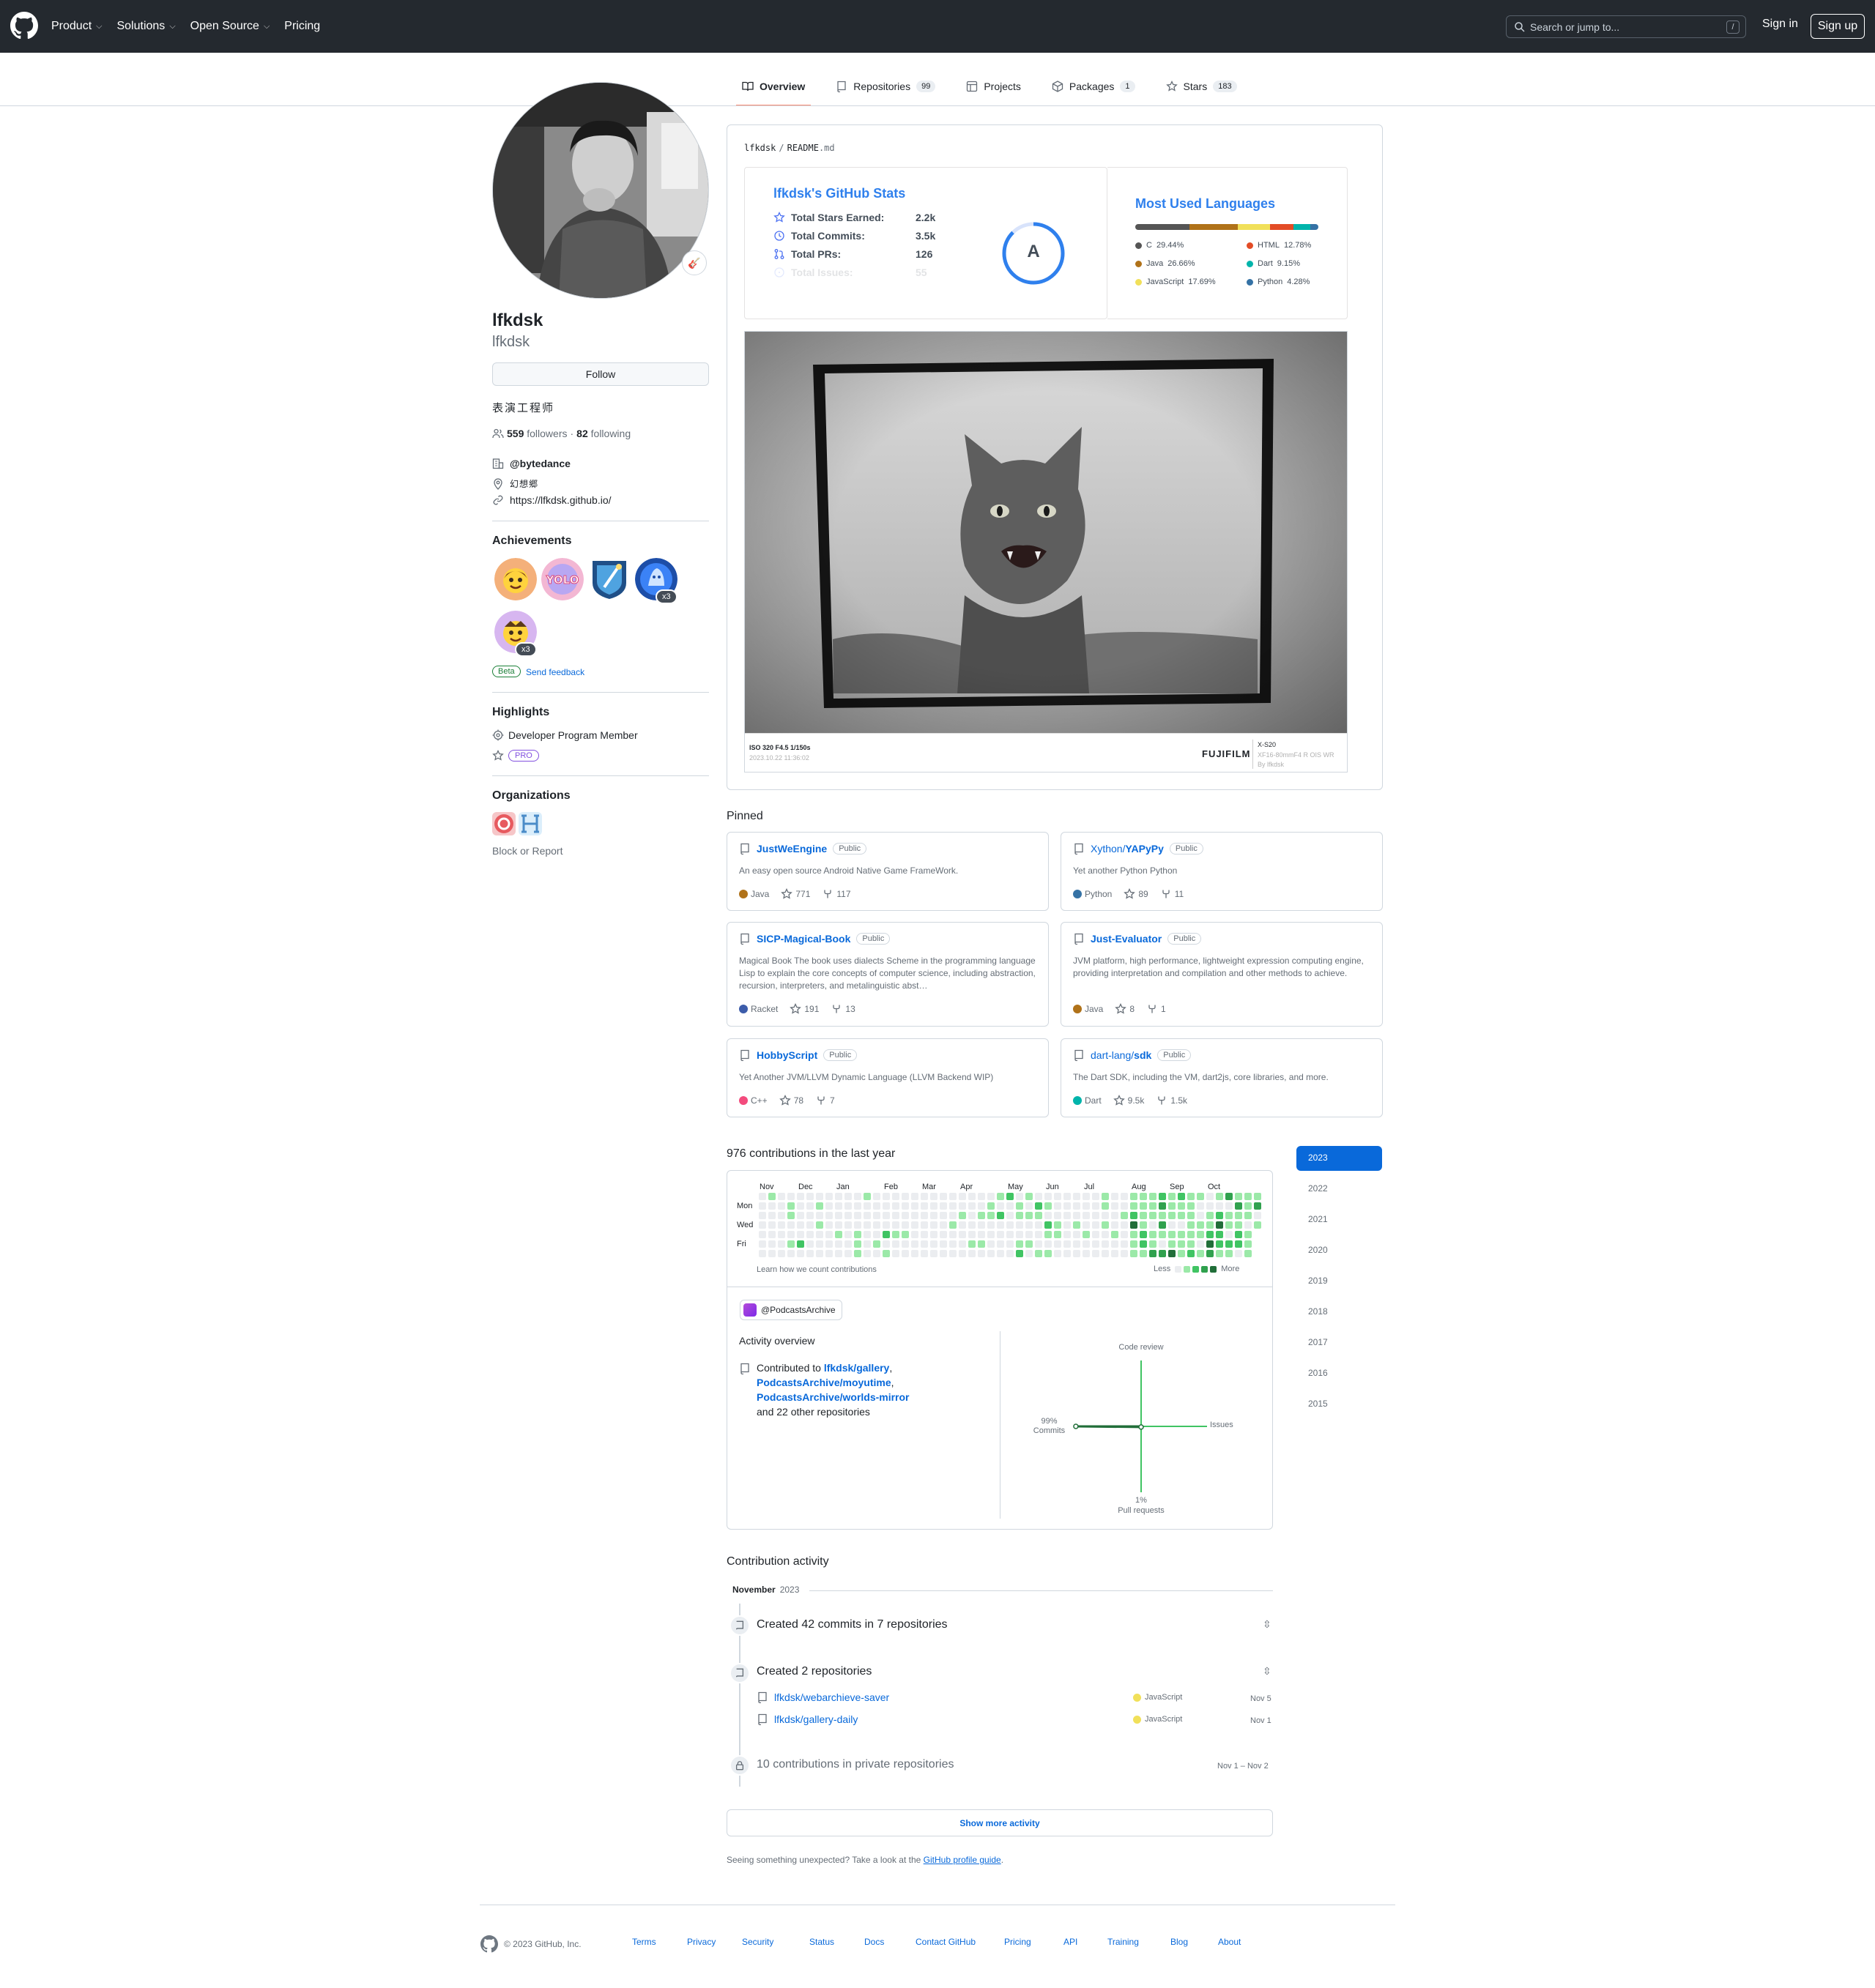 Image resolution: width=1875 pixels, height=1988 pixels. I want to click on footer-link-terms: Terms, so click(644, 1942).